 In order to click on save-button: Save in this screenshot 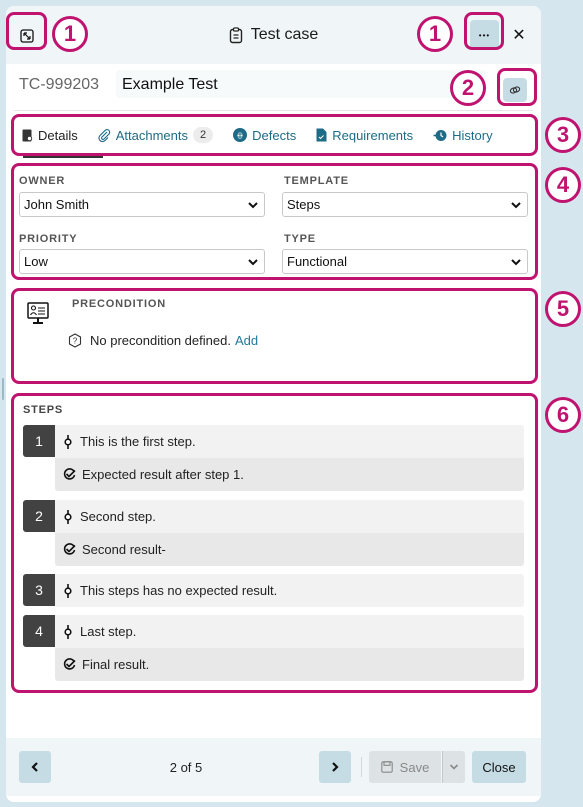, I will do `click(405, 767)`.